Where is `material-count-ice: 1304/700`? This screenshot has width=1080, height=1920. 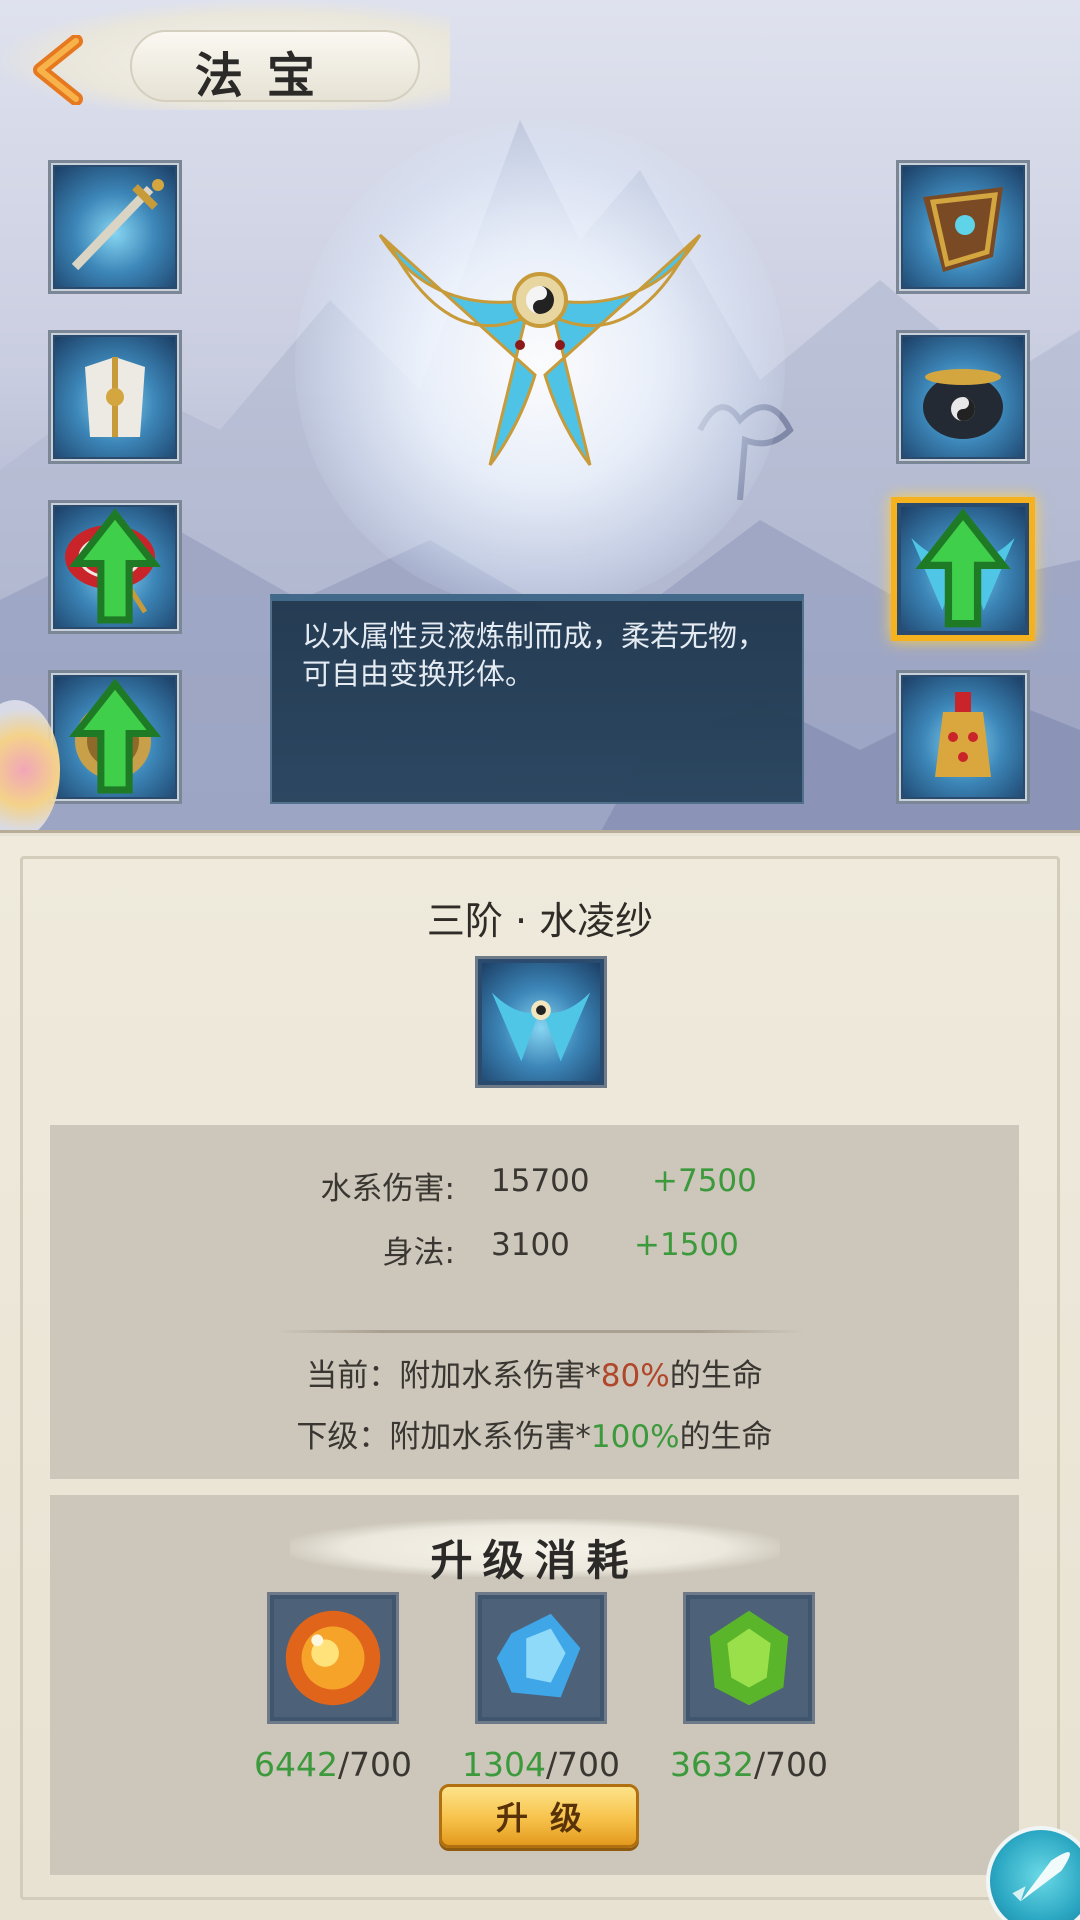
material-count-ice: 1304/700 is located at coordinates (541, 1764).